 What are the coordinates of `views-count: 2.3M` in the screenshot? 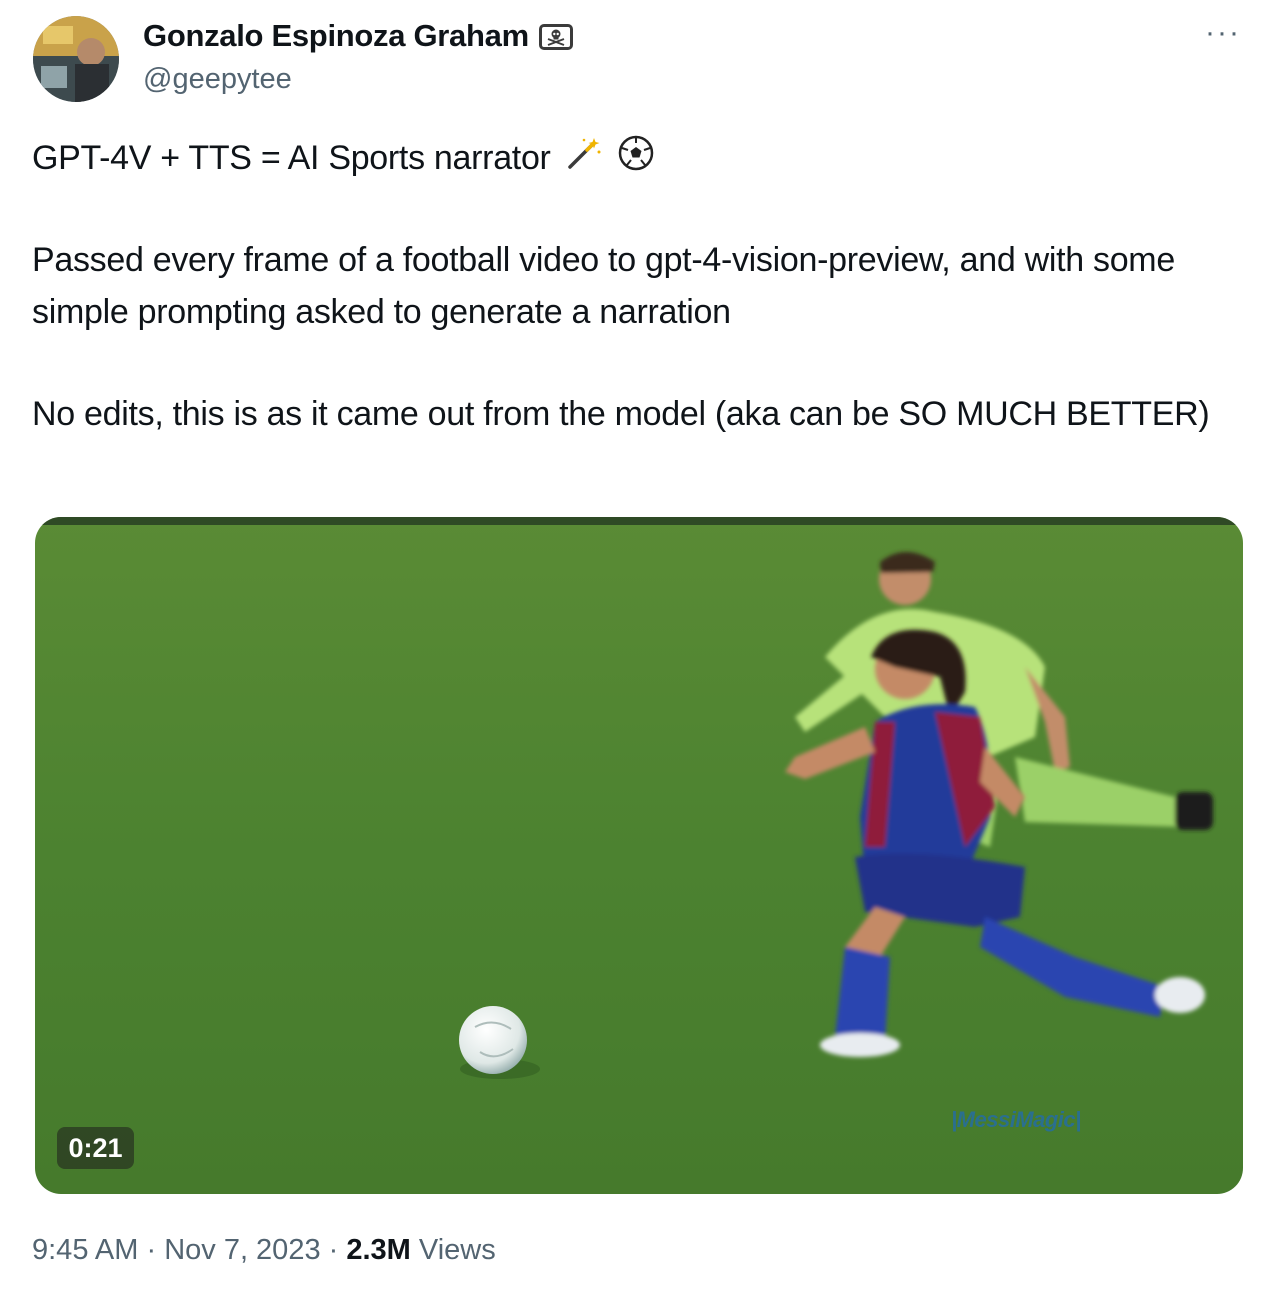 It's located at (378, 1250).